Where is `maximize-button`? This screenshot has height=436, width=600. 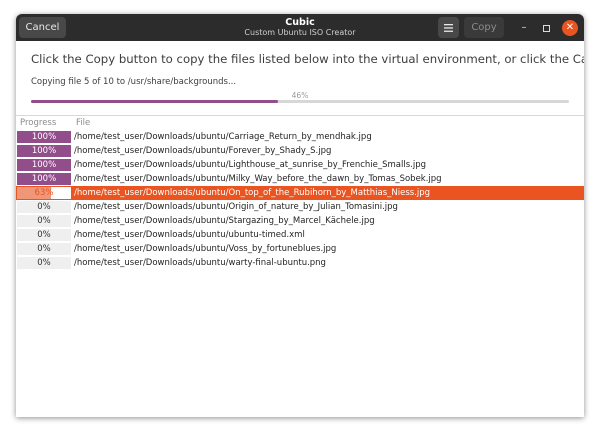
maximize-button is located at coordinates (546, 28).